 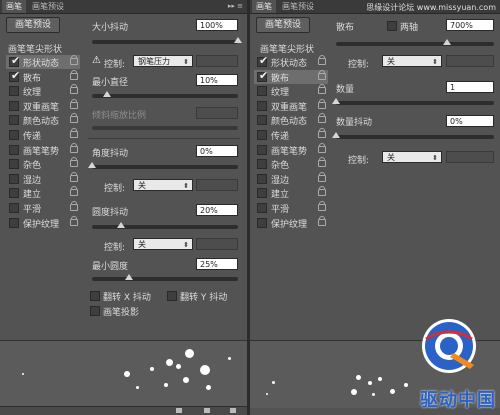 I want to click on min-diameter-thumb, so click(x=106, y=94).